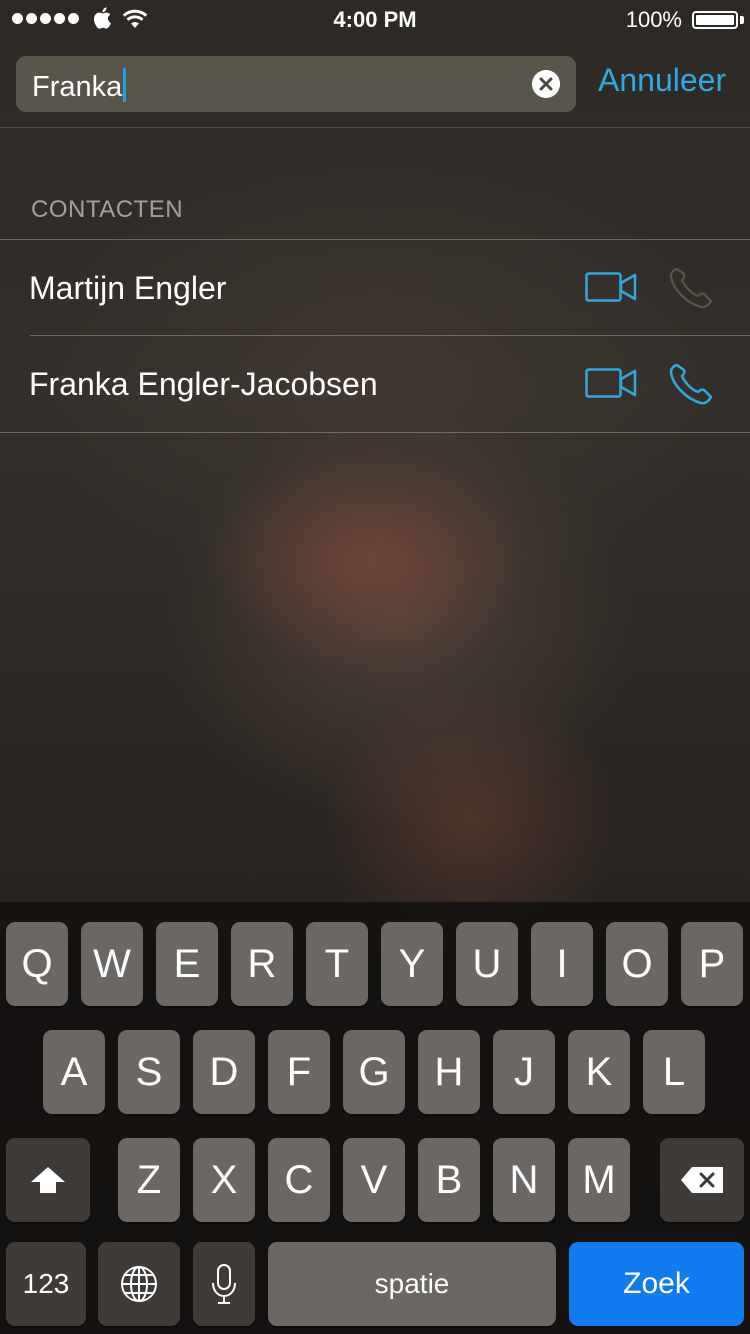 The image size is (750, 1334). I want to click on search-query-value: Franka, so click(77, 87).